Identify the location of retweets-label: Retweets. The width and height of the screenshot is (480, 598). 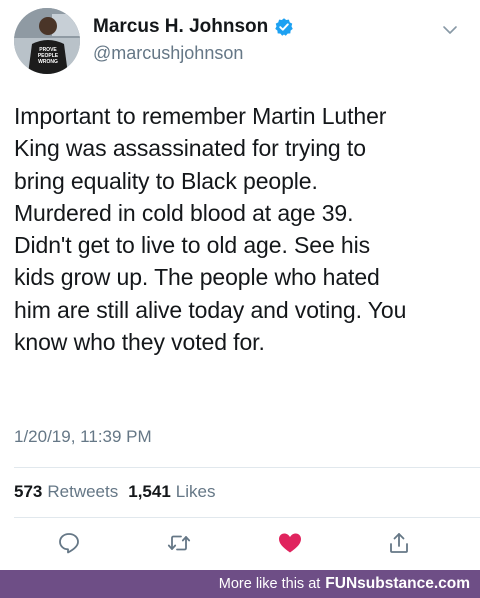
(82, 492).